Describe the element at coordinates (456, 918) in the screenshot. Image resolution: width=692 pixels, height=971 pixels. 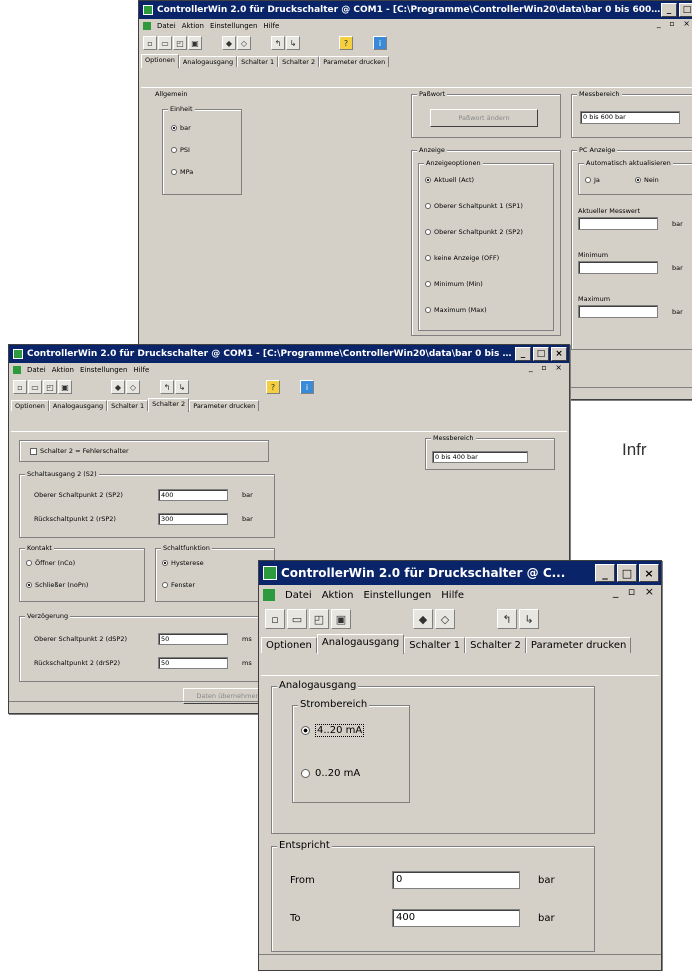
I see `to-field: 400` at that location.